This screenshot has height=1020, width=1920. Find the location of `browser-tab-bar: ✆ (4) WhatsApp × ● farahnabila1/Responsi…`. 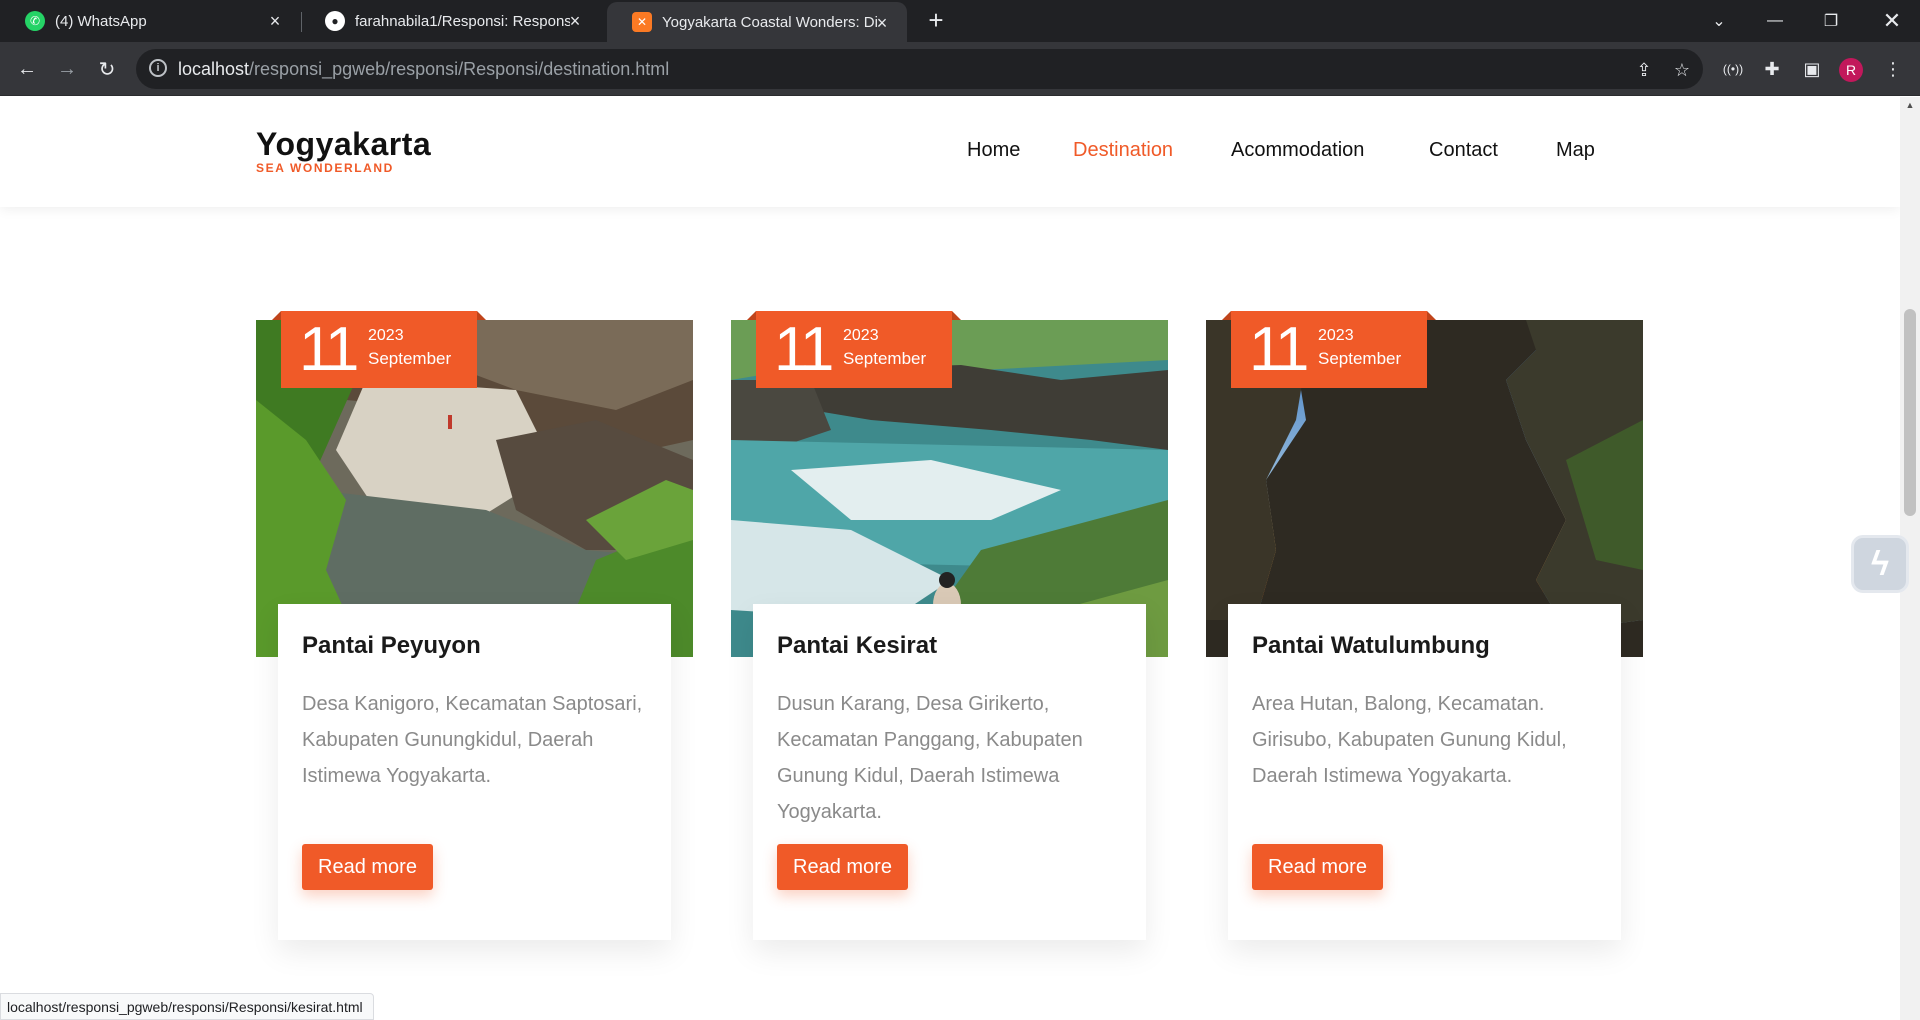

browser-tab-bar: ✆ (4) WhatsApp × ● farahnabila1/Responsi… is located at coordinates (960, 21).